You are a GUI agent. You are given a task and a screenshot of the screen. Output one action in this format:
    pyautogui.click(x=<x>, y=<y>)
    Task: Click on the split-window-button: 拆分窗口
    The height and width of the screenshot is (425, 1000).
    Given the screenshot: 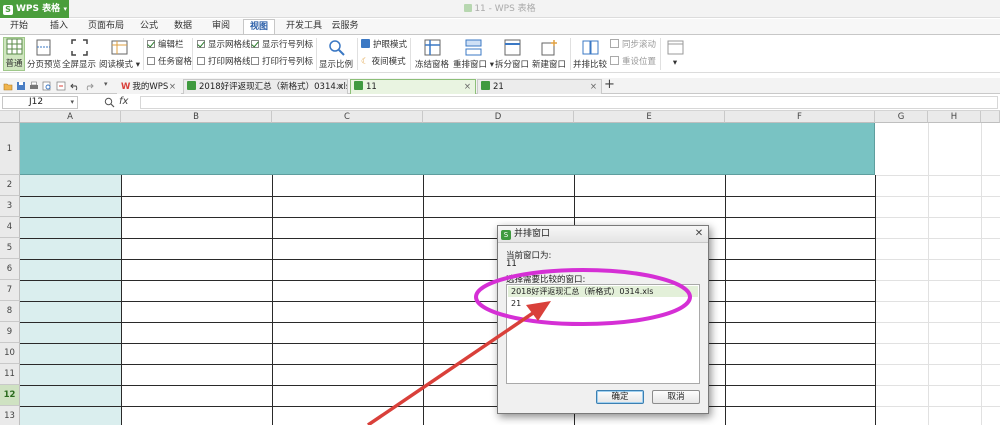 What is the action you would take?
    pyautogui.click(x=512, y=54)
    